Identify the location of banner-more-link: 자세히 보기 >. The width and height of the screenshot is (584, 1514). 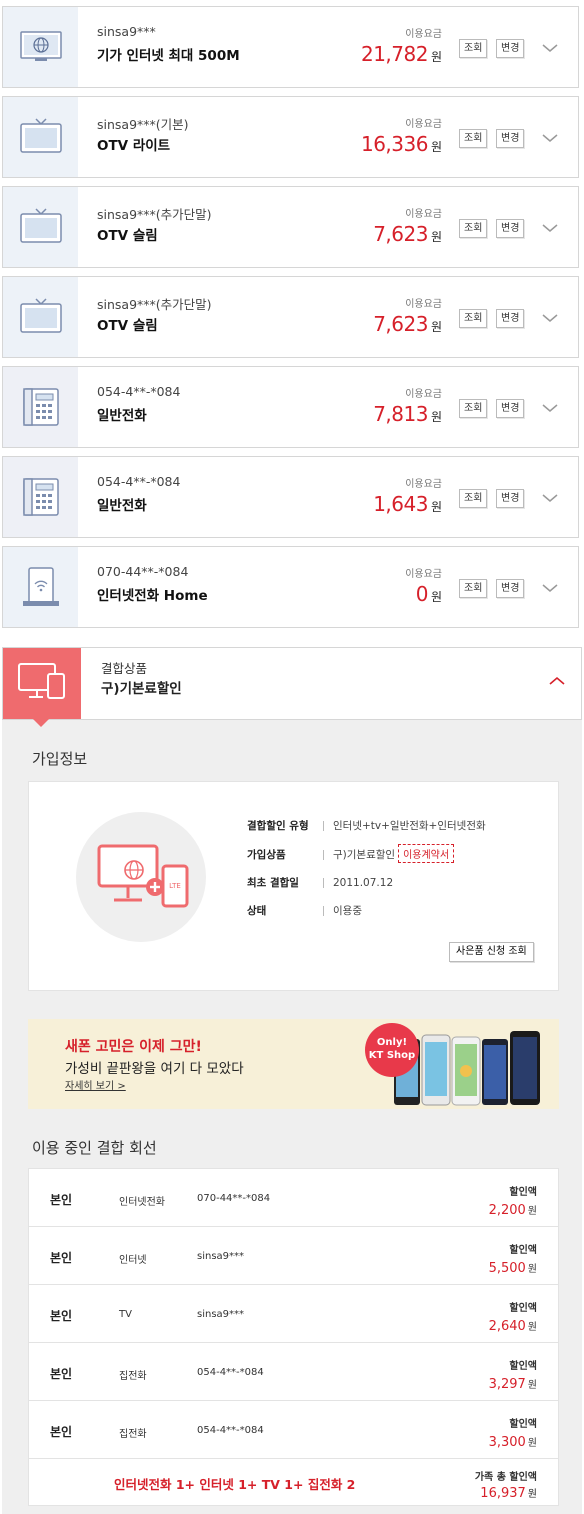
(95, 1084).